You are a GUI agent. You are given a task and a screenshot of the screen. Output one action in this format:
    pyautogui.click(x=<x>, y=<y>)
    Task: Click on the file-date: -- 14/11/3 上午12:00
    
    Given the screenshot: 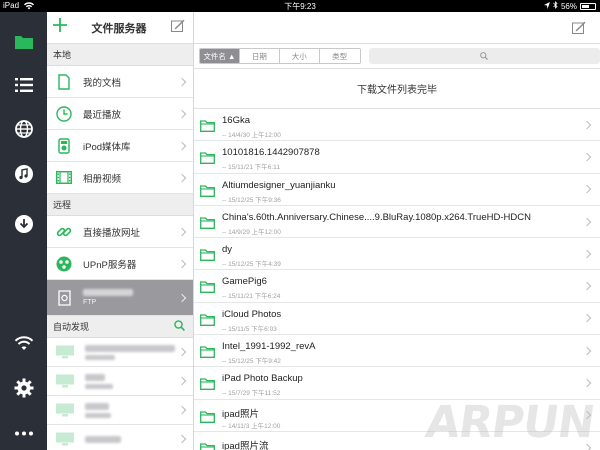 What is the action you would take?
    pyautogui.click(x=251, y=426)
    